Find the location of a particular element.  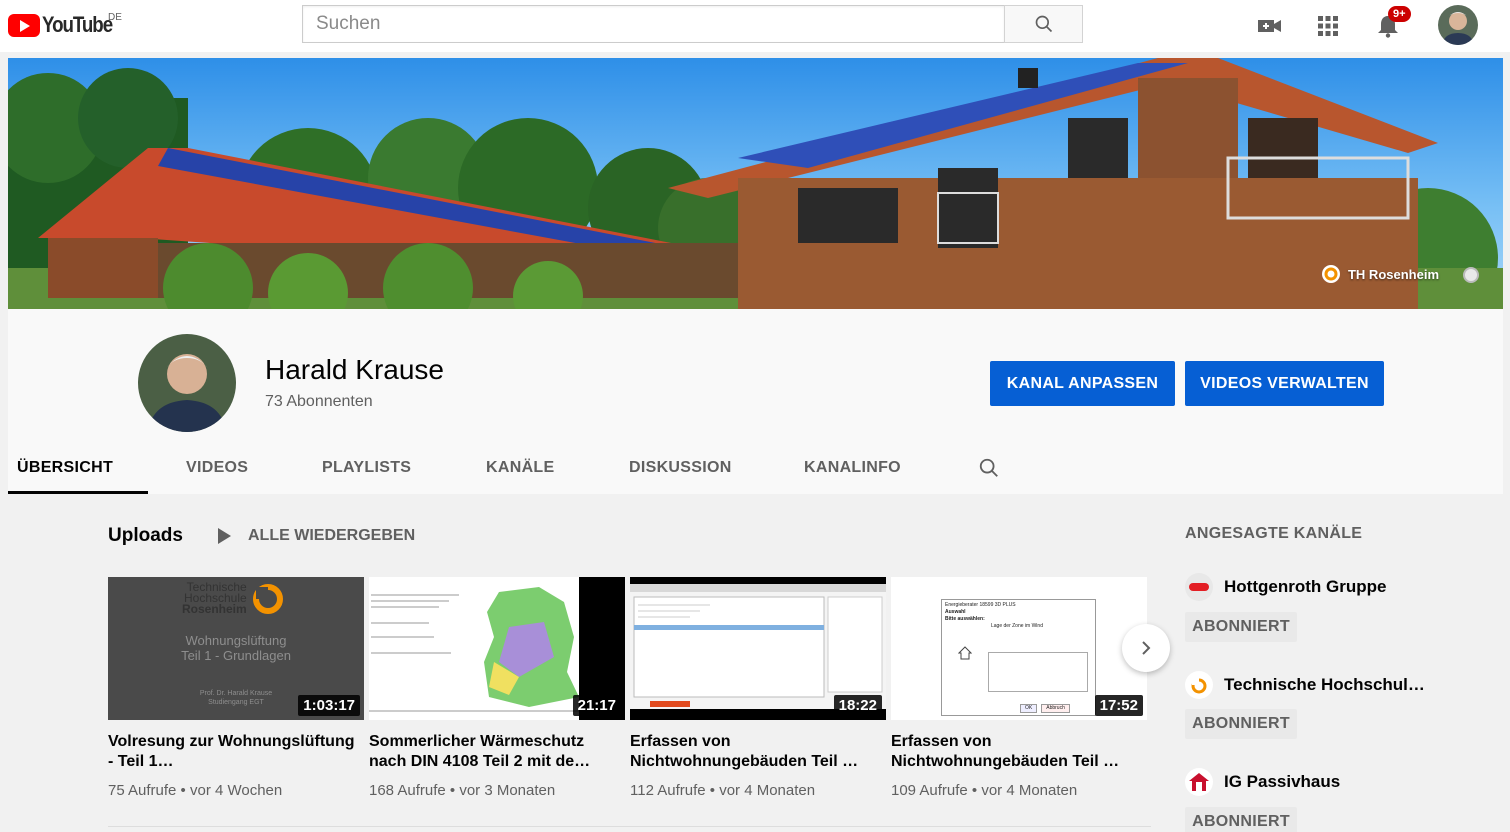

video-duration: 1:03:17 is located at coordinates (329, 705).